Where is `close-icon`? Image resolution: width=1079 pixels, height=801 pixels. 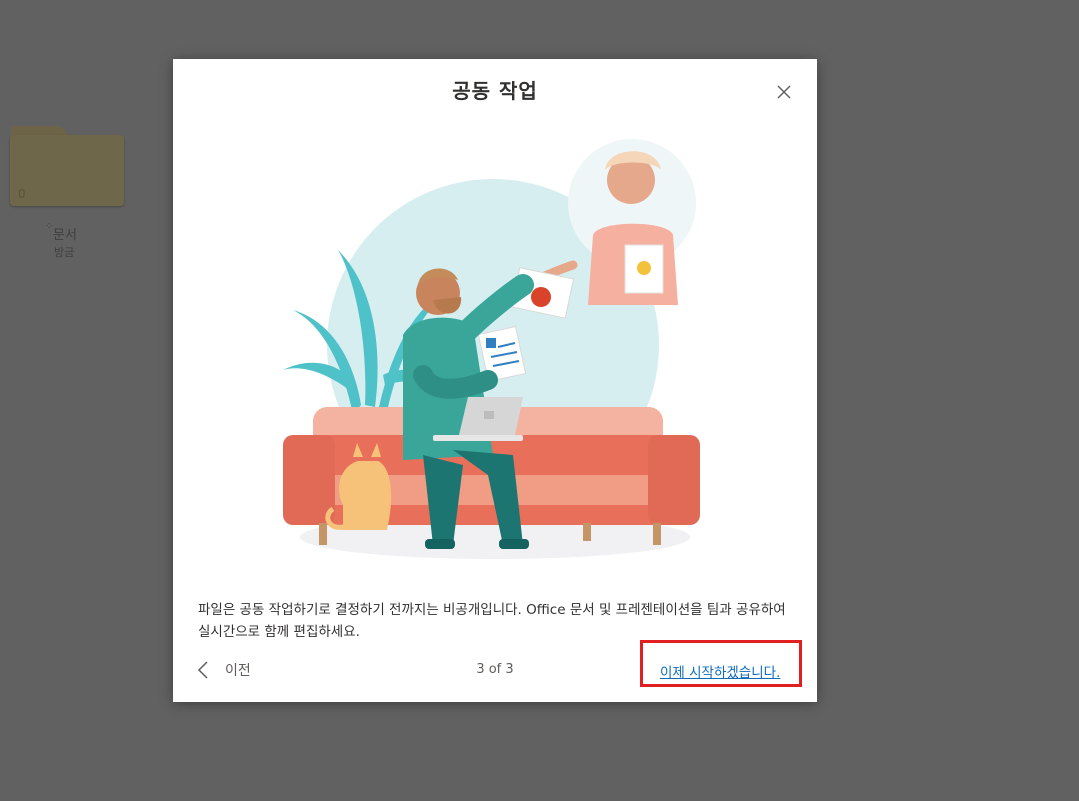 close-icon is located at coordinates (784, 92).